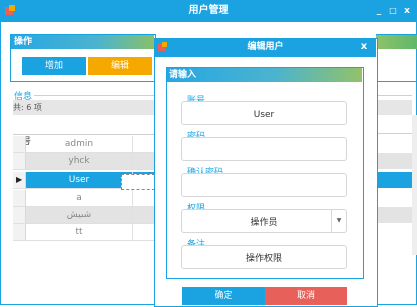 This screenshot has width=417, height=307. I want to click on cancel-button: 取消, so click(306, 296).